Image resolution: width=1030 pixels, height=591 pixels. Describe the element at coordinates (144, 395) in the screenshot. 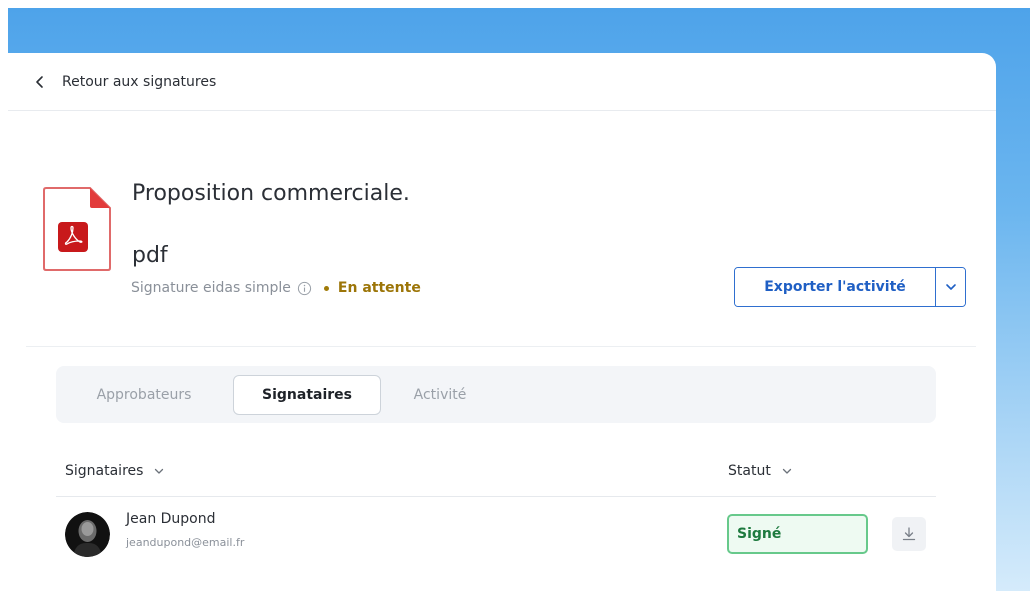

I see `tab-approbateurs: Approbateurs` at that location.